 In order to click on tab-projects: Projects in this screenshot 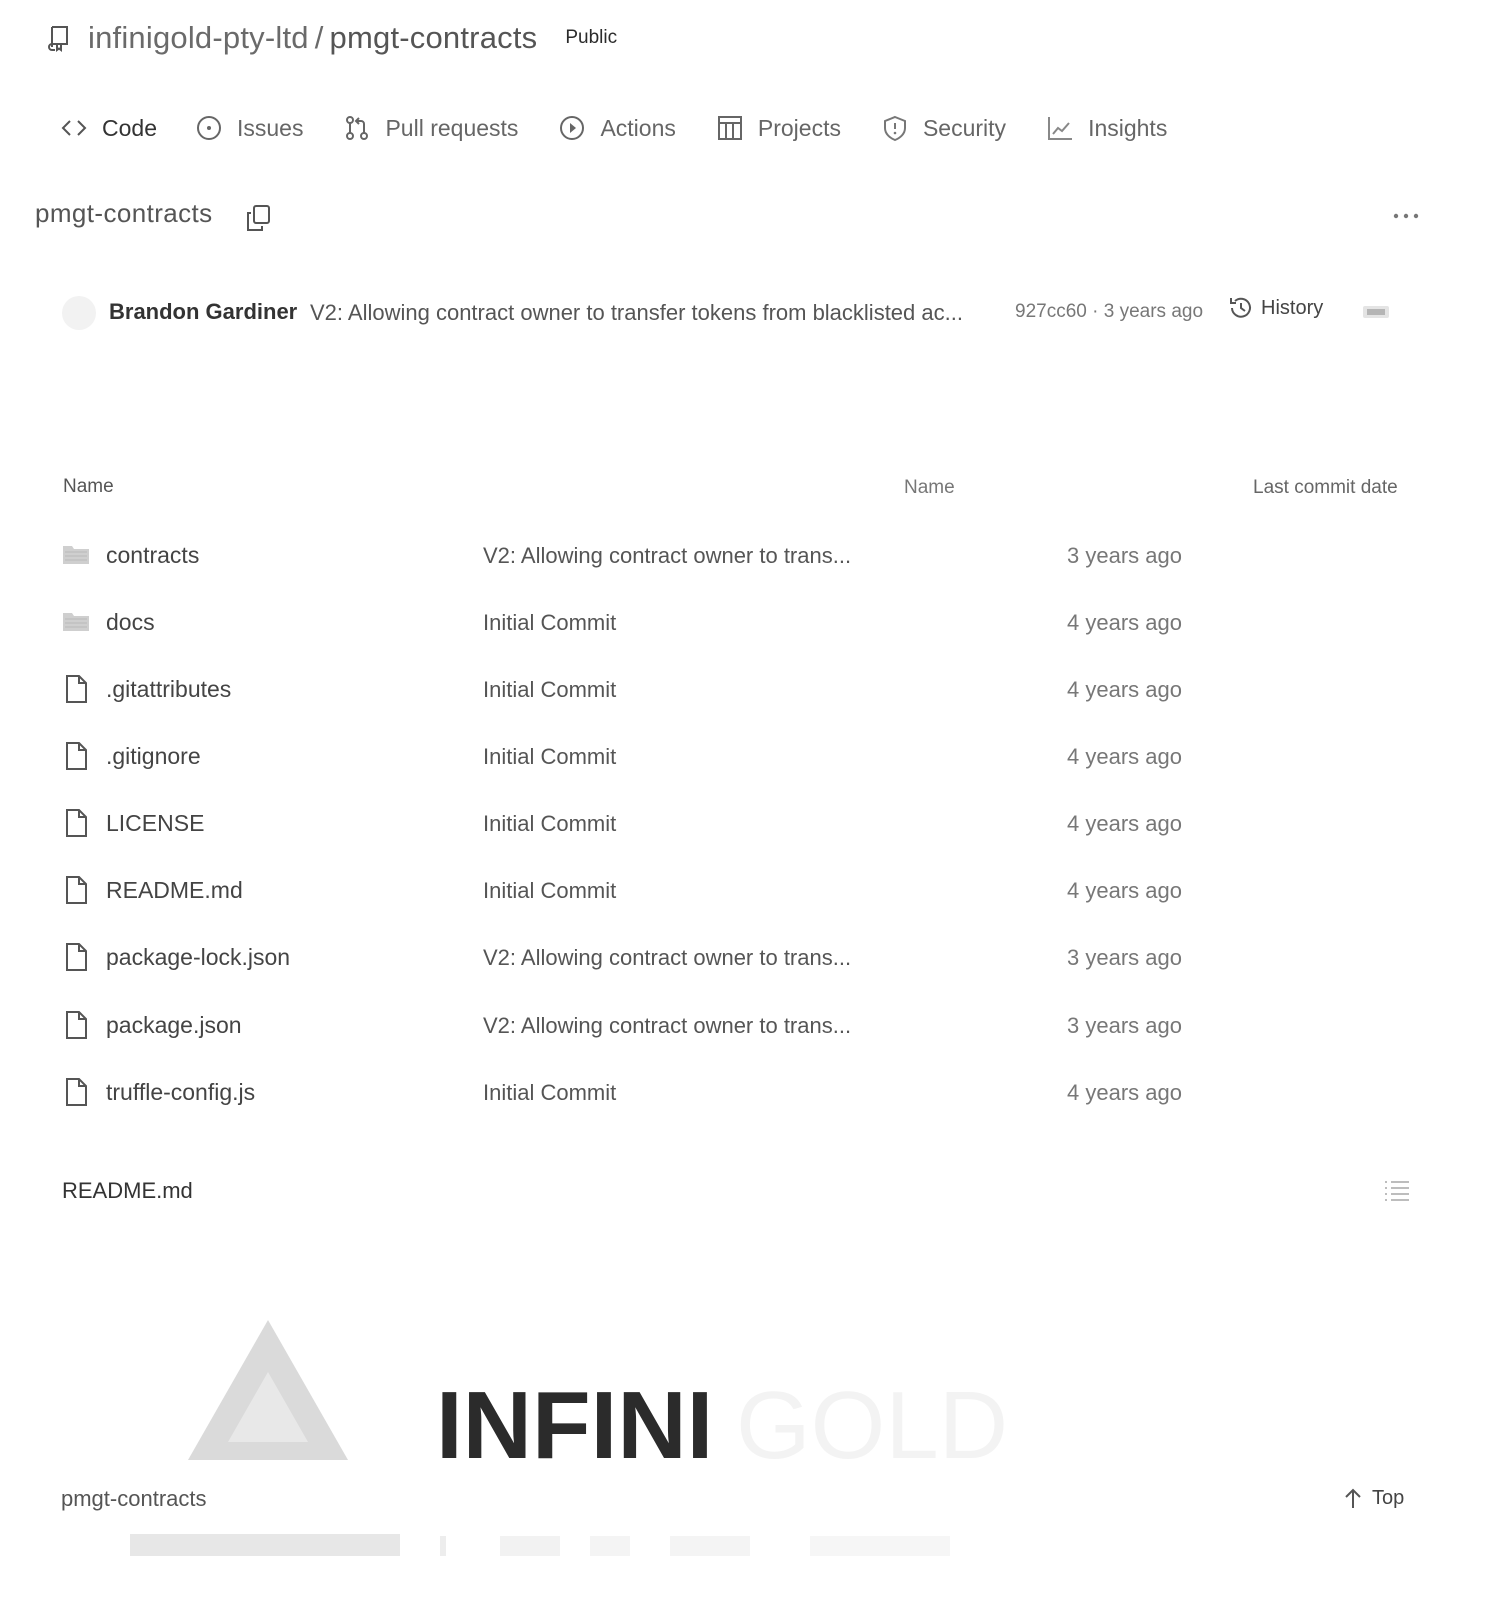, I will do `click(778, 128)`.